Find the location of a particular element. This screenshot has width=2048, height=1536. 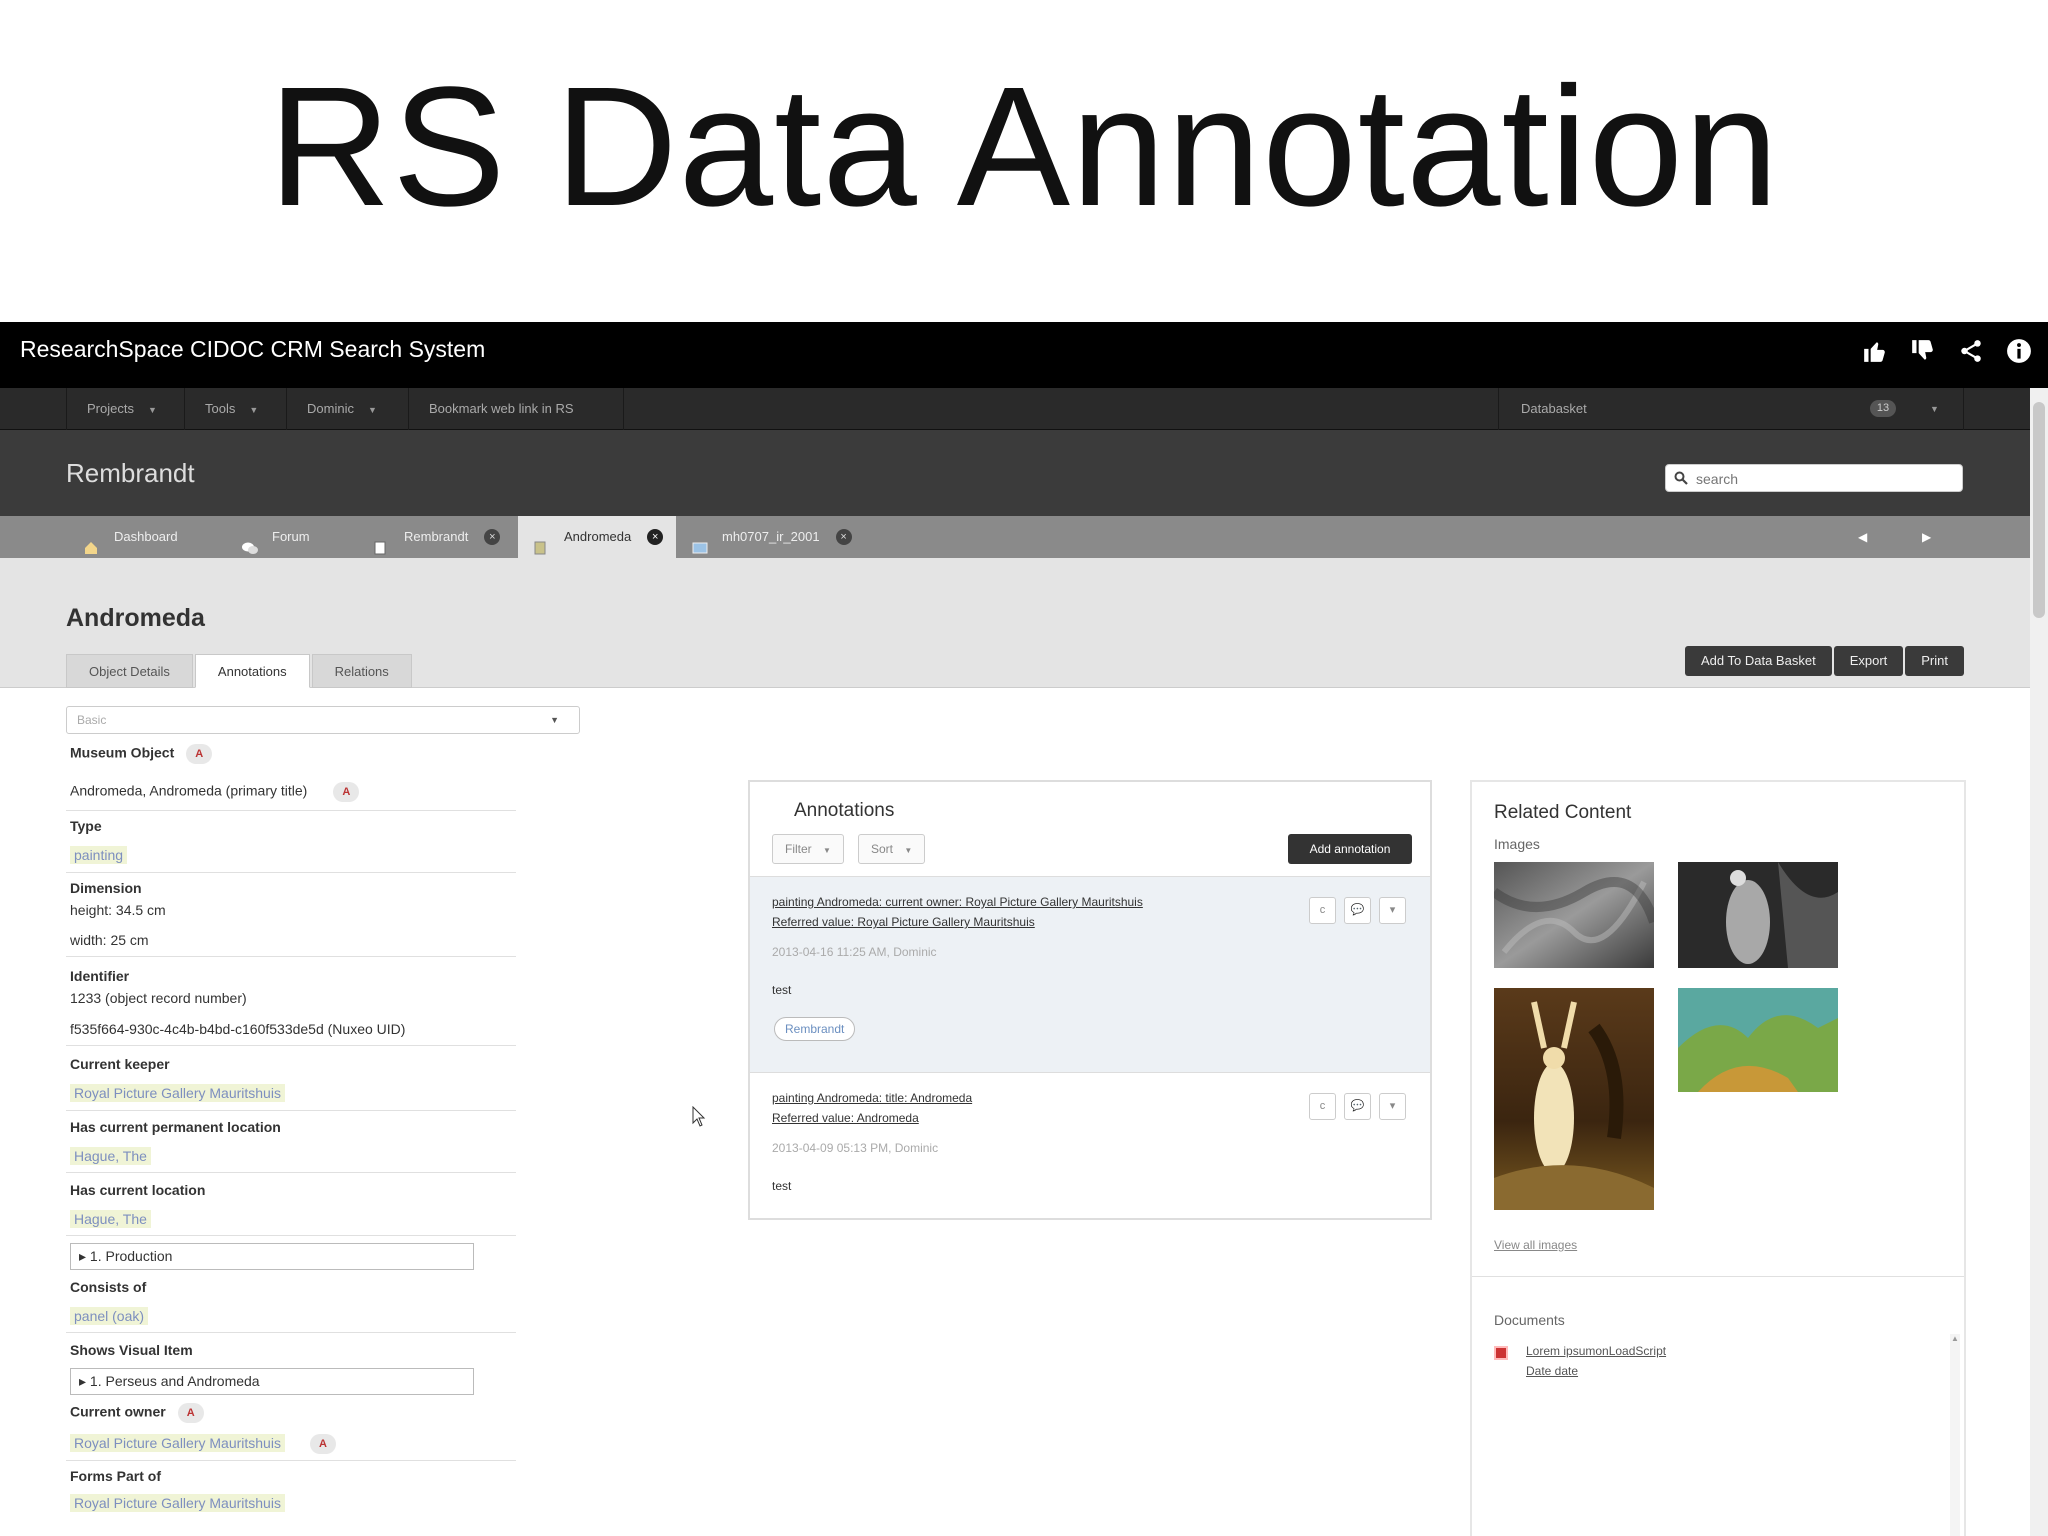

consists-link: panel (oak) is located at coordinates (109, 1316).